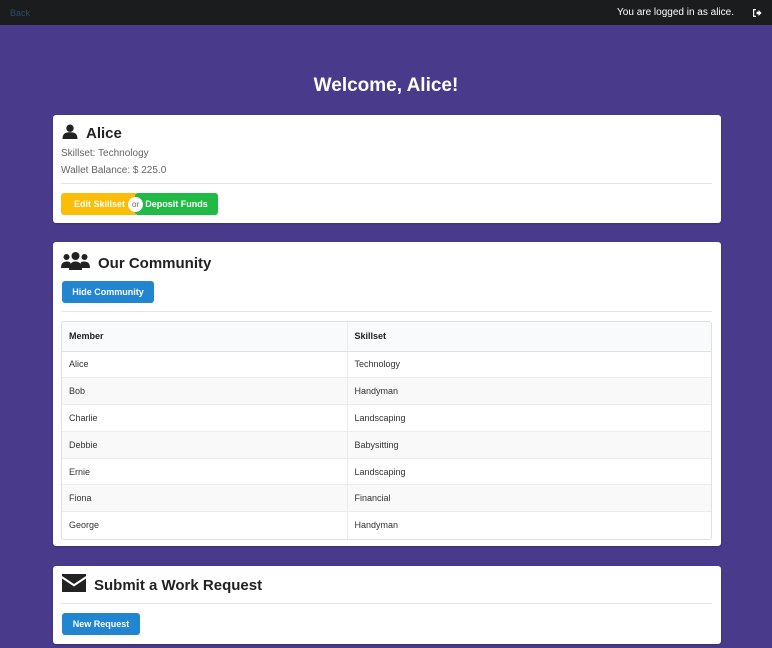  What do you see at coordinates (528, 364) in the screenshot?
I see `skillset-cell: Technology` at bounding box center [528, 364].